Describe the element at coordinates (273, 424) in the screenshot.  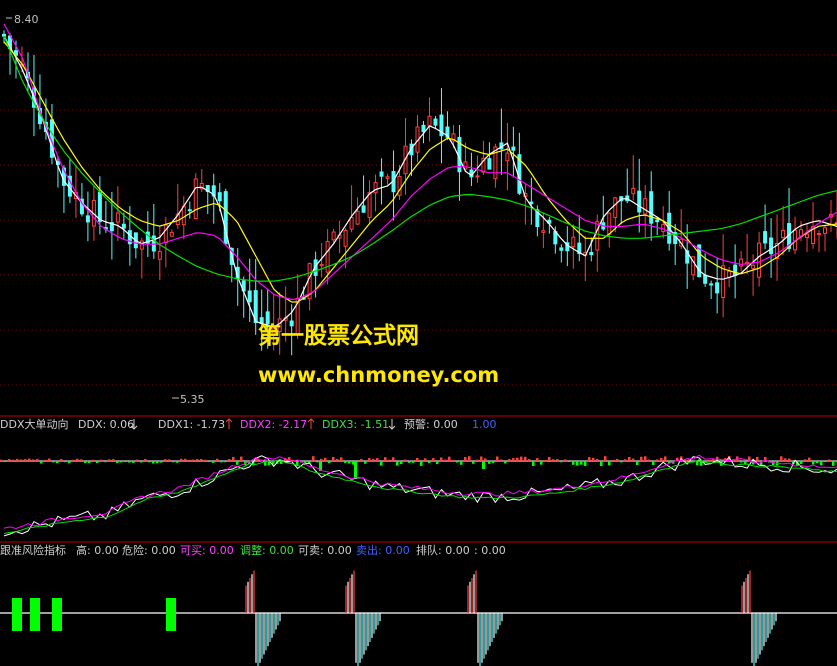
I see `ddx2-value: DDX2: -2.17` at that location.